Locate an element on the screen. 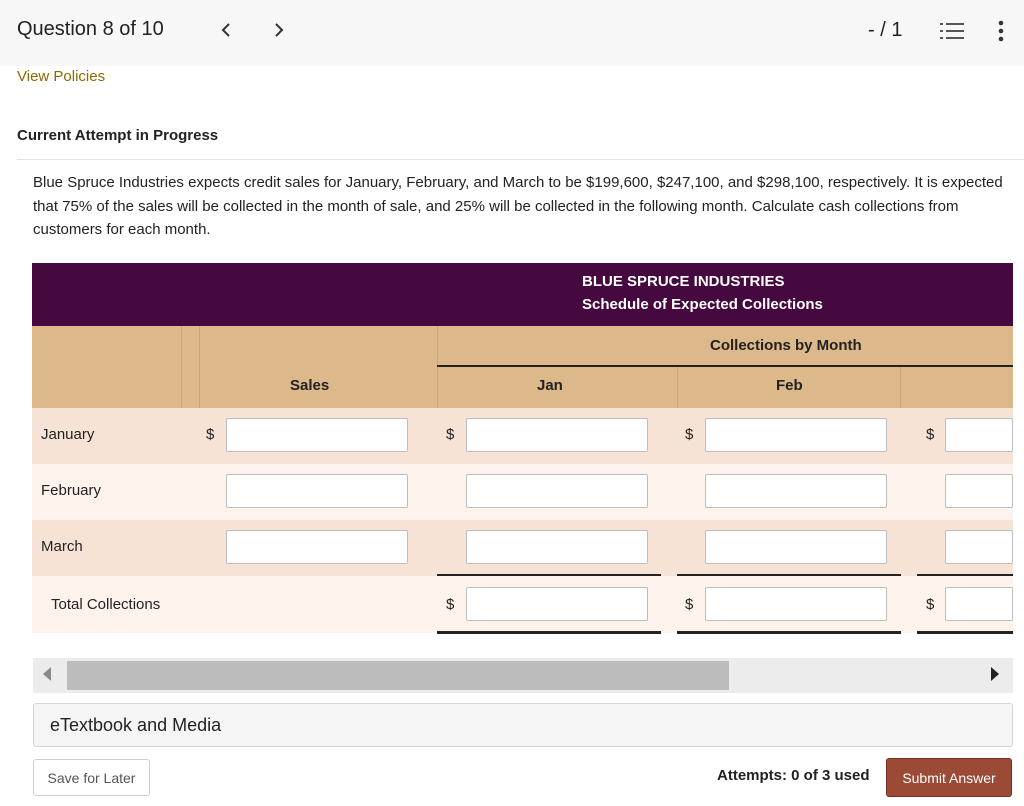 This screenshot has height=806, width=1024. column-header-feb: Feb is located at coordinates (789, 385).